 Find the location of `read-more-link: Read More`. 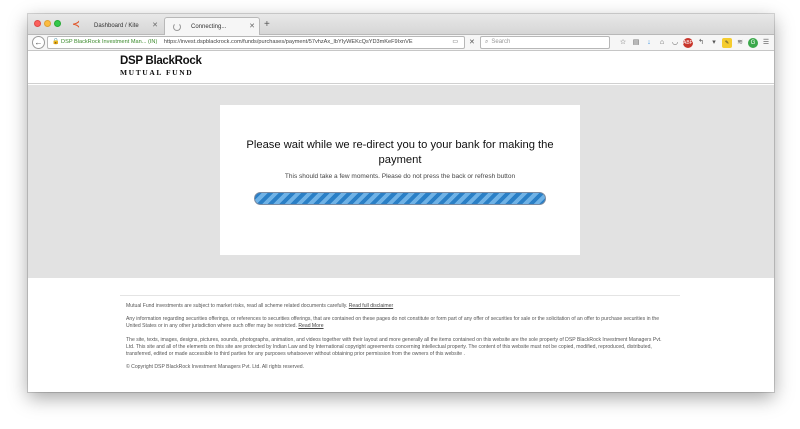

read-more-link: Read More is located at coordinates (310, 326).